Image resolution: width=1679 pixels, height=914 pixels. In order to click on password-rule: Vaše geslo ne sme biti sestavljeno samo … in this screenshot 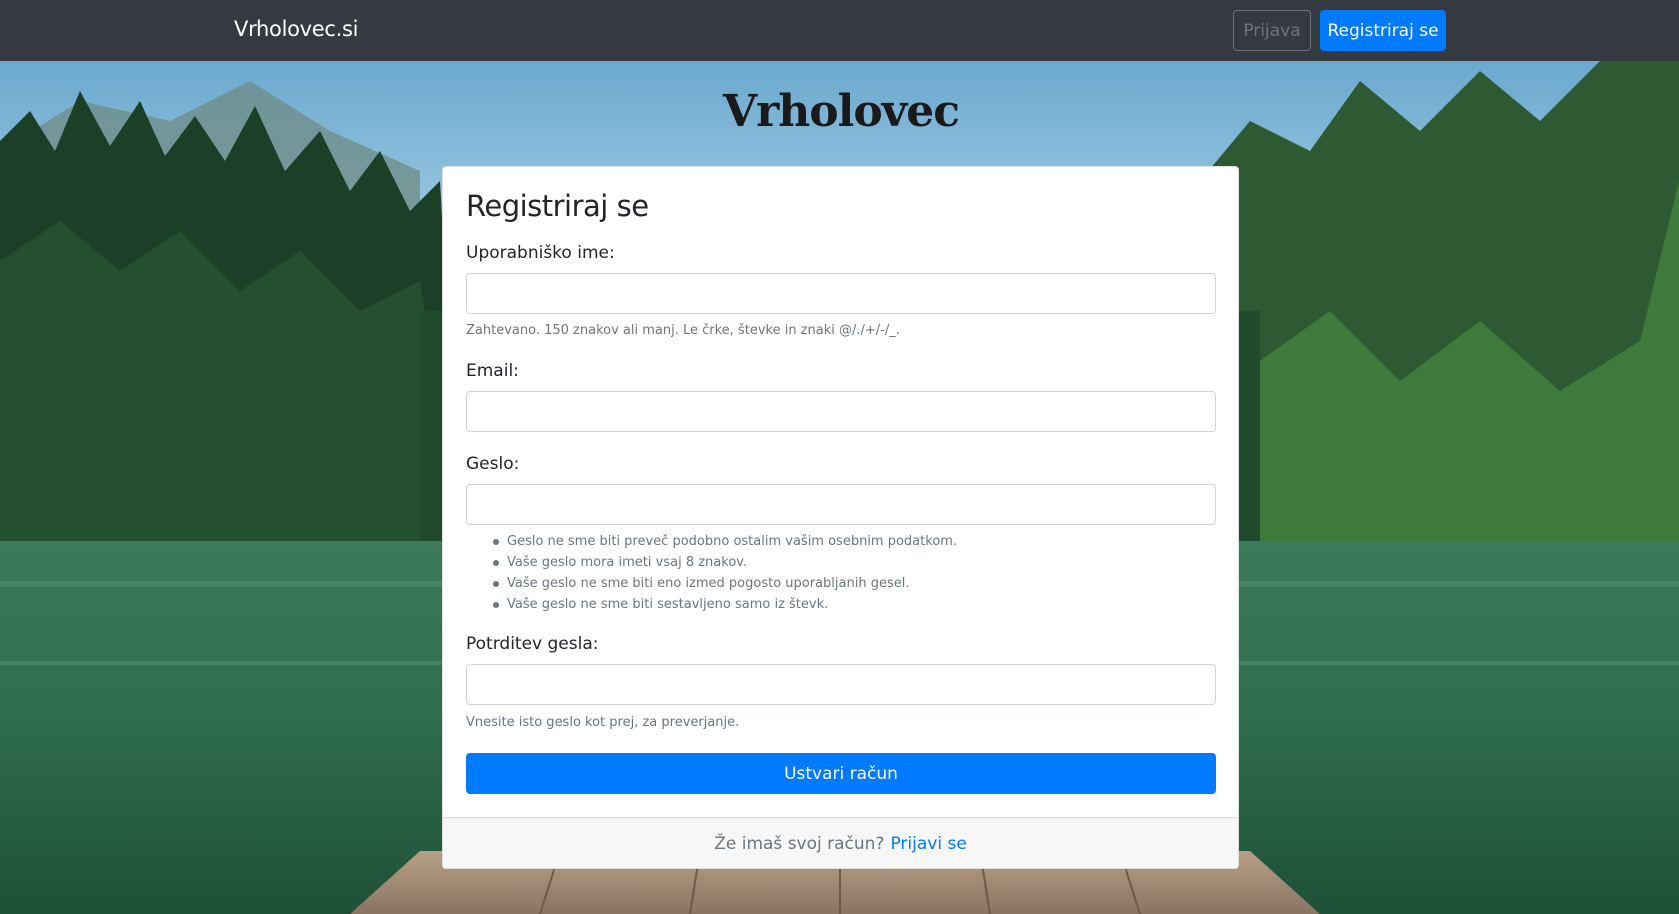, I will do `click(725, 604)`.